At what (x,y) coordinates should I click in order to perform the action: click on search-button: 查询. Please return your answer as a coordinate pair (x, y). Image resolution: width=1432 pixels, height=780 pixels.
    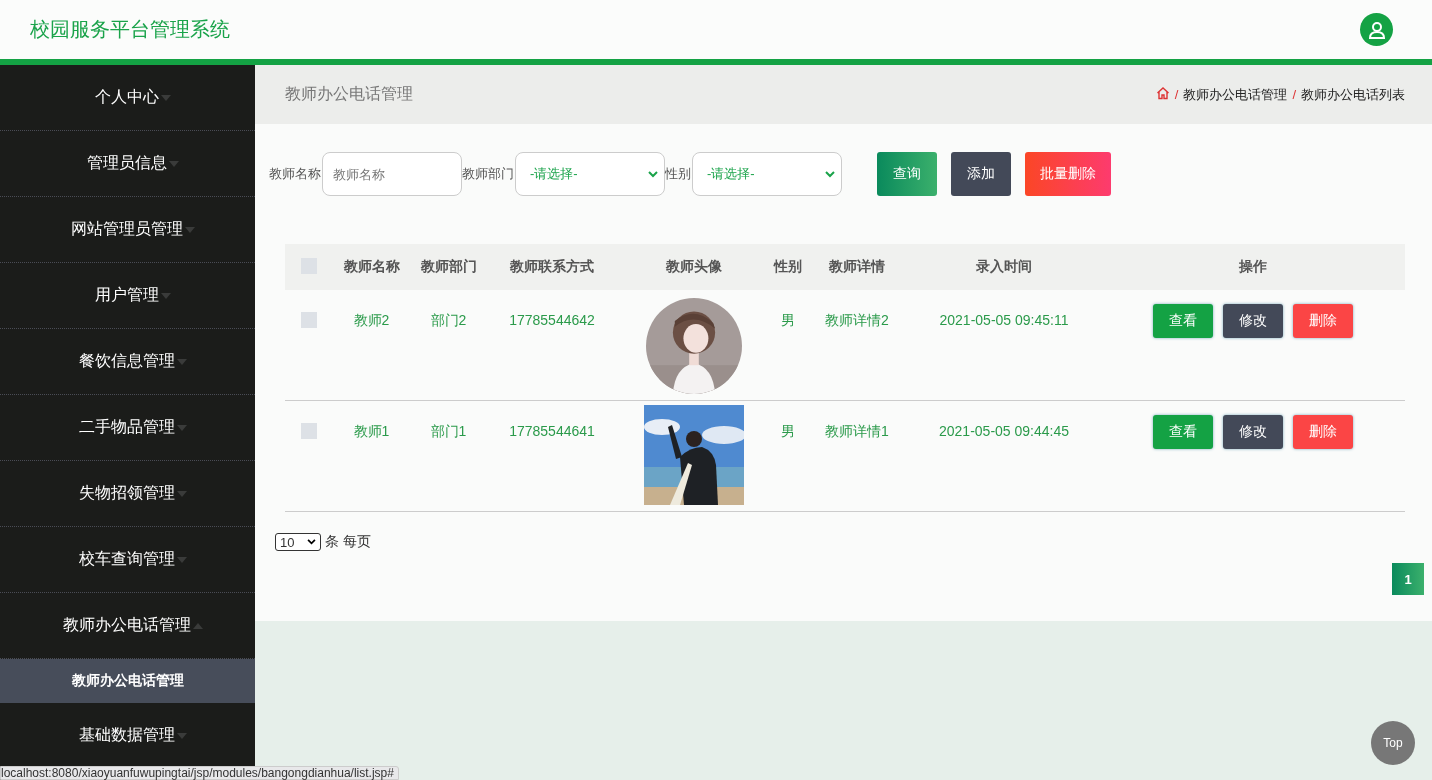
    Looking at the image, I should click on (907, 174).